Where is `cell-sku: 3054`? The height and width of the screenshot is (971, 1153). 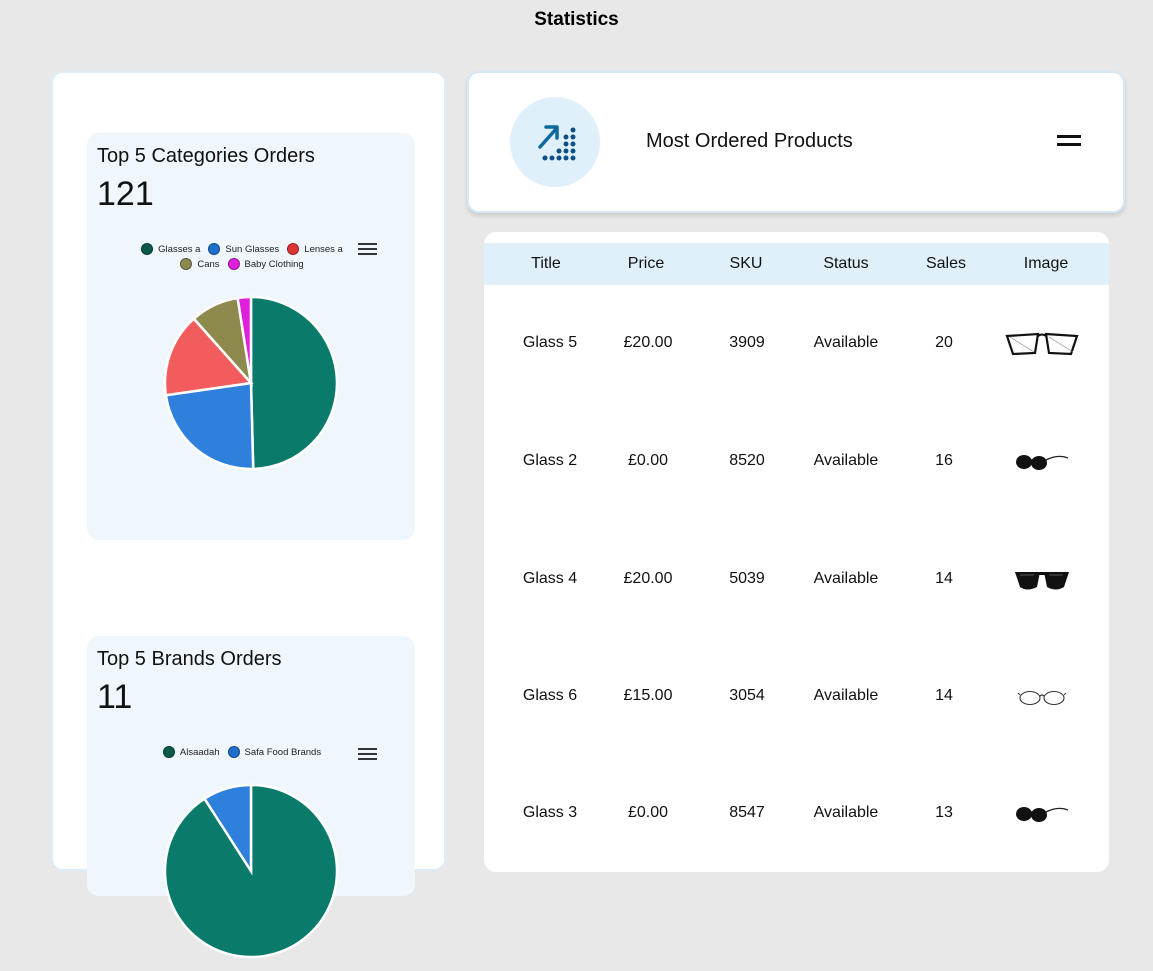
cell-sku: 3054 is located at coordinates (747, 695).